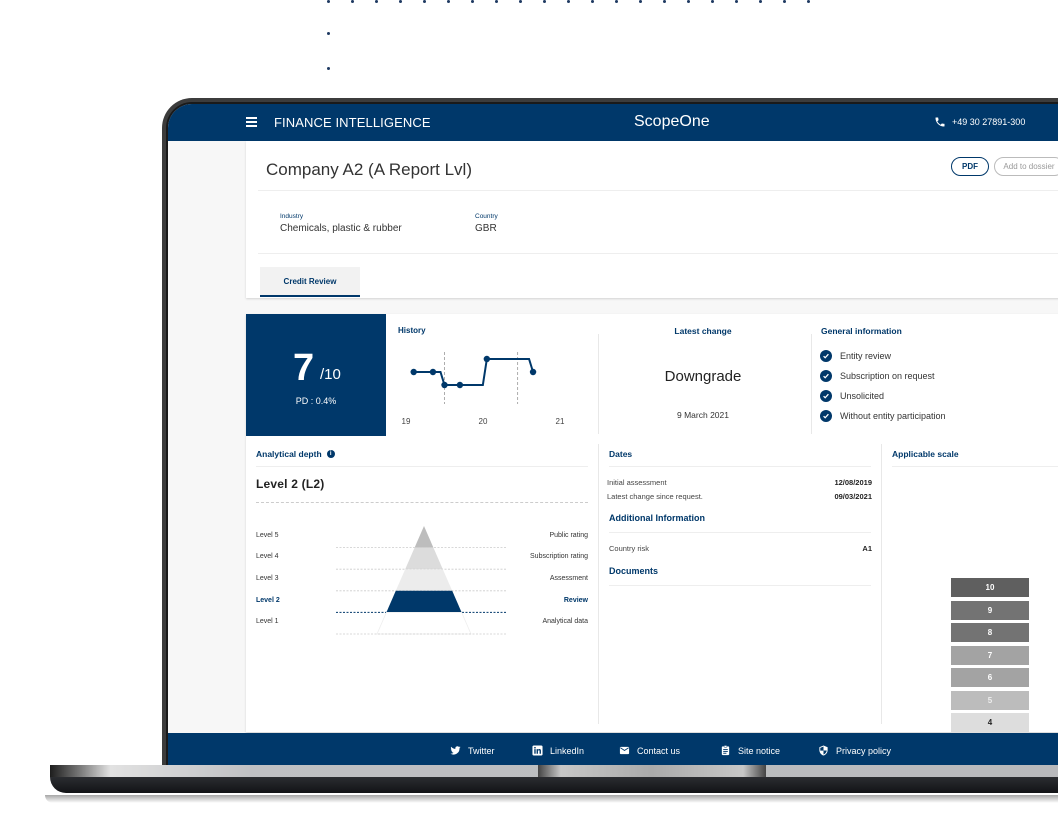 The height and width of the screenshot is (824, 1058). I want to click on level-label: Level 5, so click(267, 535).